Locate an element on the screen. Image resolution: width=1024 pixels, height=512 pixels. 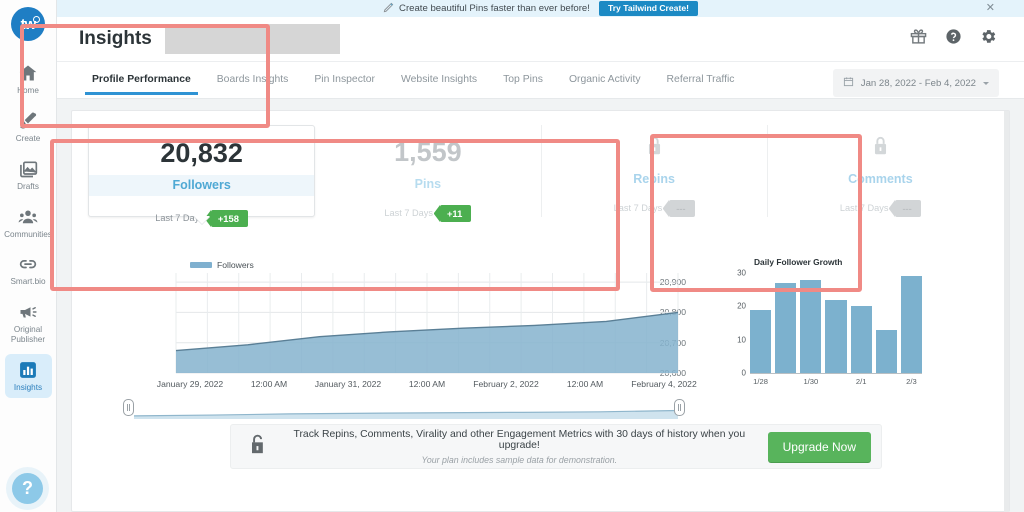
close-icon: ✕ is located at coordinates (990, 8).